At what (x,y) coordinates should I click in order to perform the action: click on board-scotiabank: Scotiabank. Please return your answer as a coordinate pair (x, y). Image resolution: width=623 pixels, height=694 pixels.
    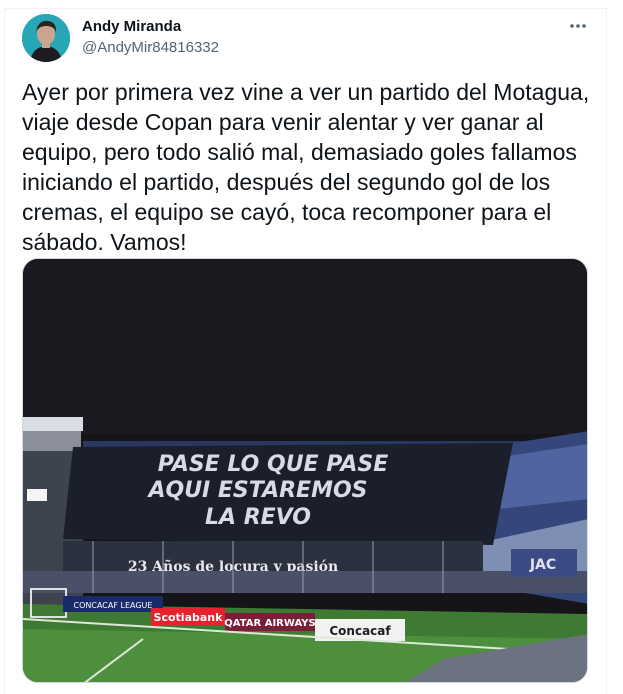
    Looking at the image, I should click on (189, 617).